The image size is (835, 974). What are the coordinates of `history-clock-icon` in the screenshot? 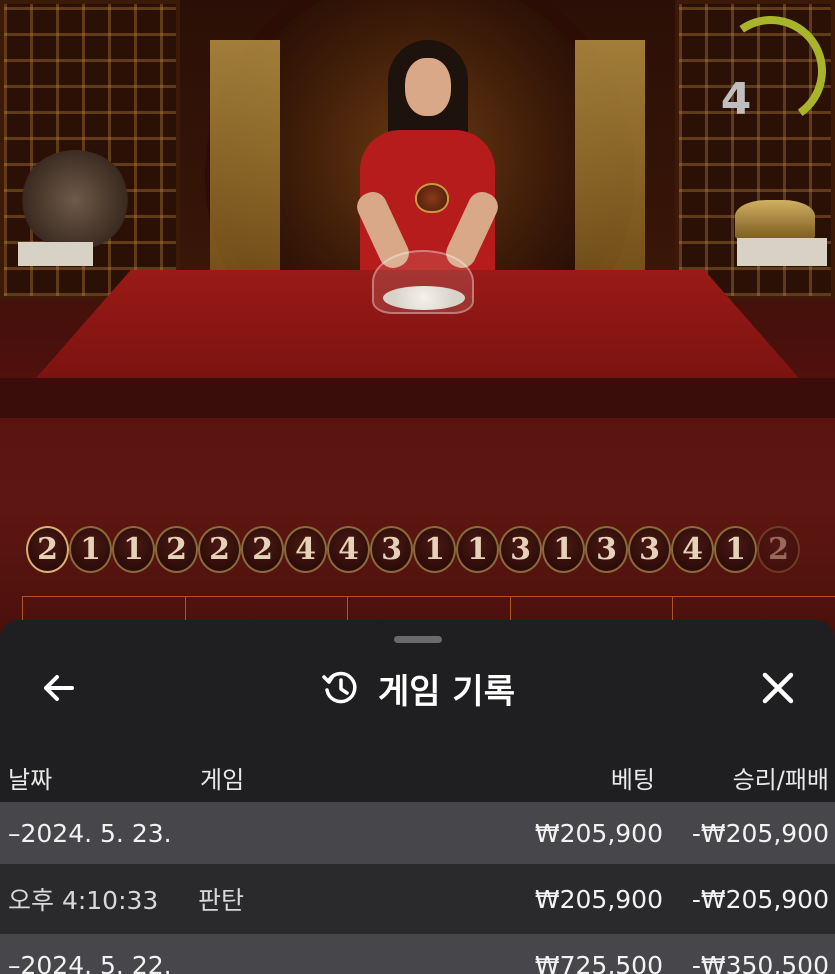 It's located at (339, 687).